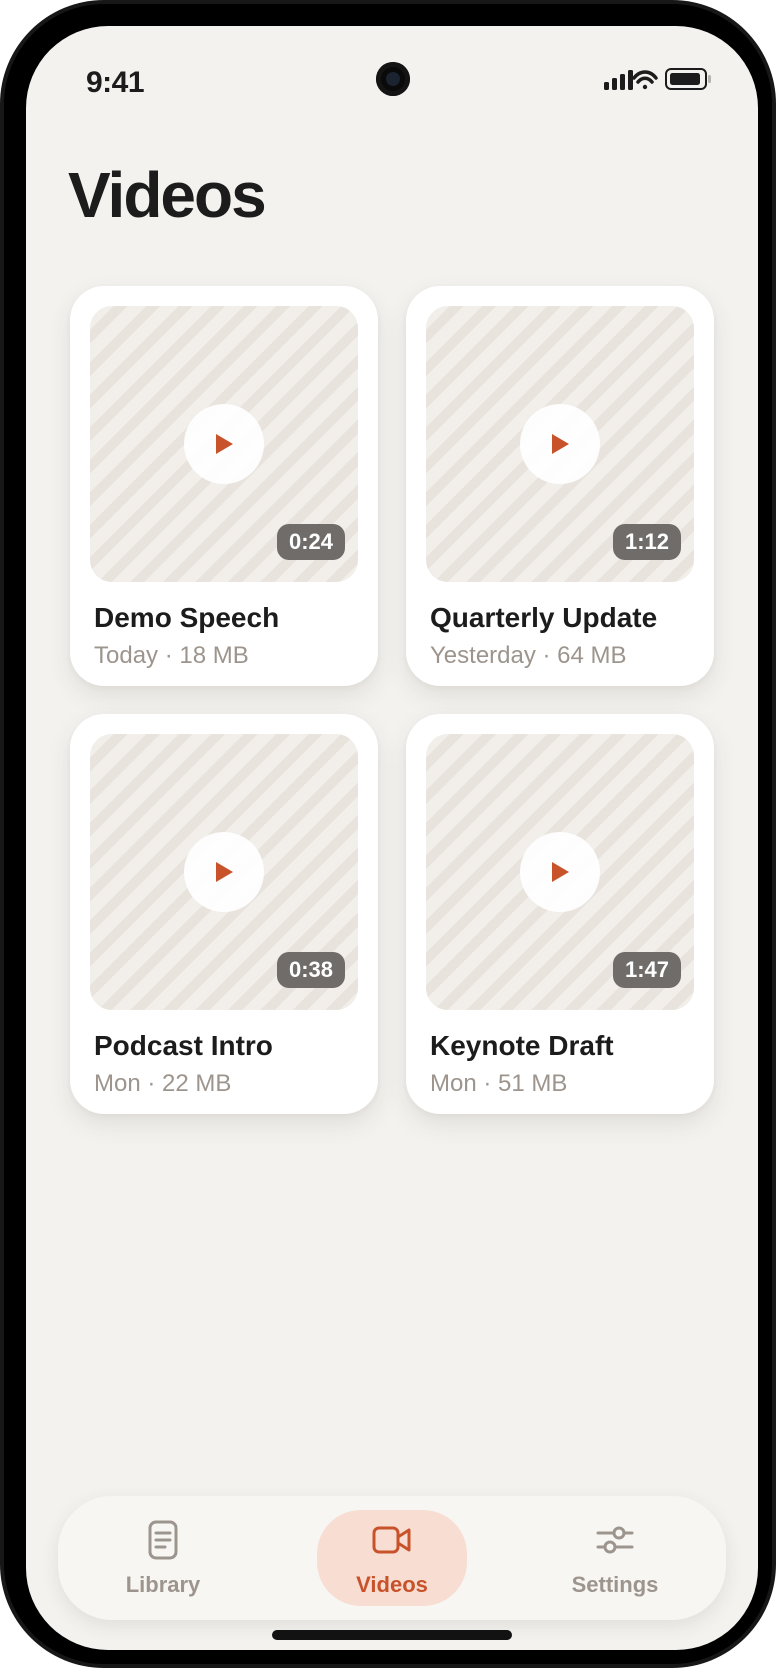  Describe the element at coordinates (163, 1540) in the screenshot. I see `document-icon` at that location.